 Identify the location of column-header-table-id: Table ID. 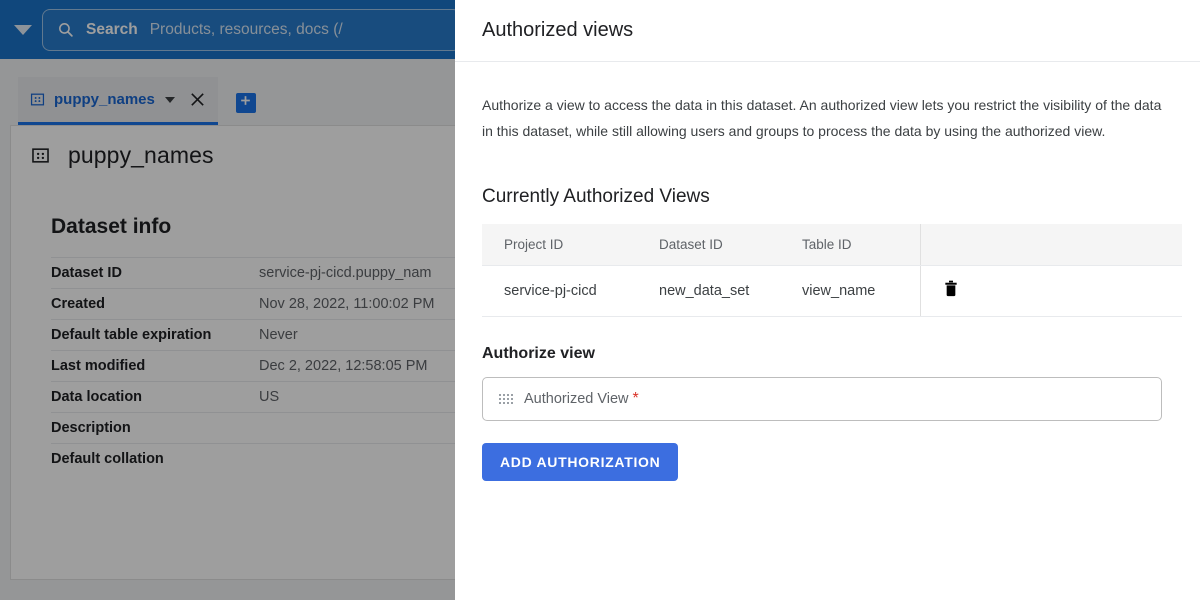
(850, 245).